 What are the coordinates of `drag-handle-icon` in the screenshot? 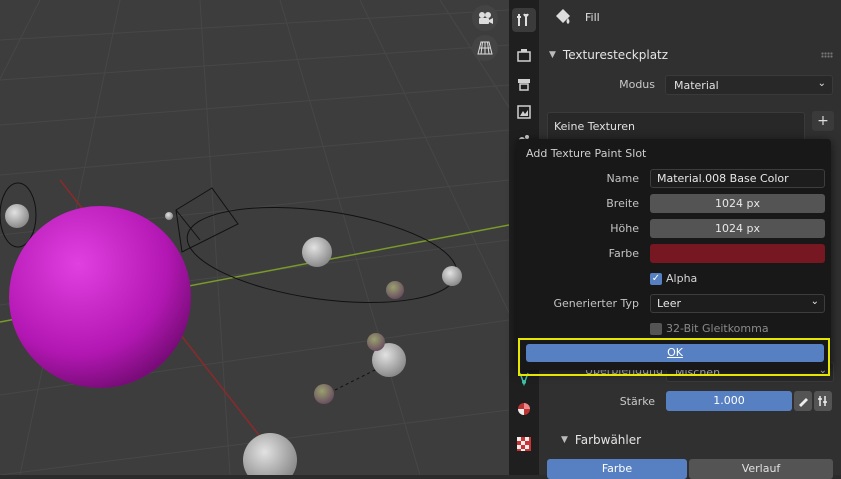 It's located at (827, 55).